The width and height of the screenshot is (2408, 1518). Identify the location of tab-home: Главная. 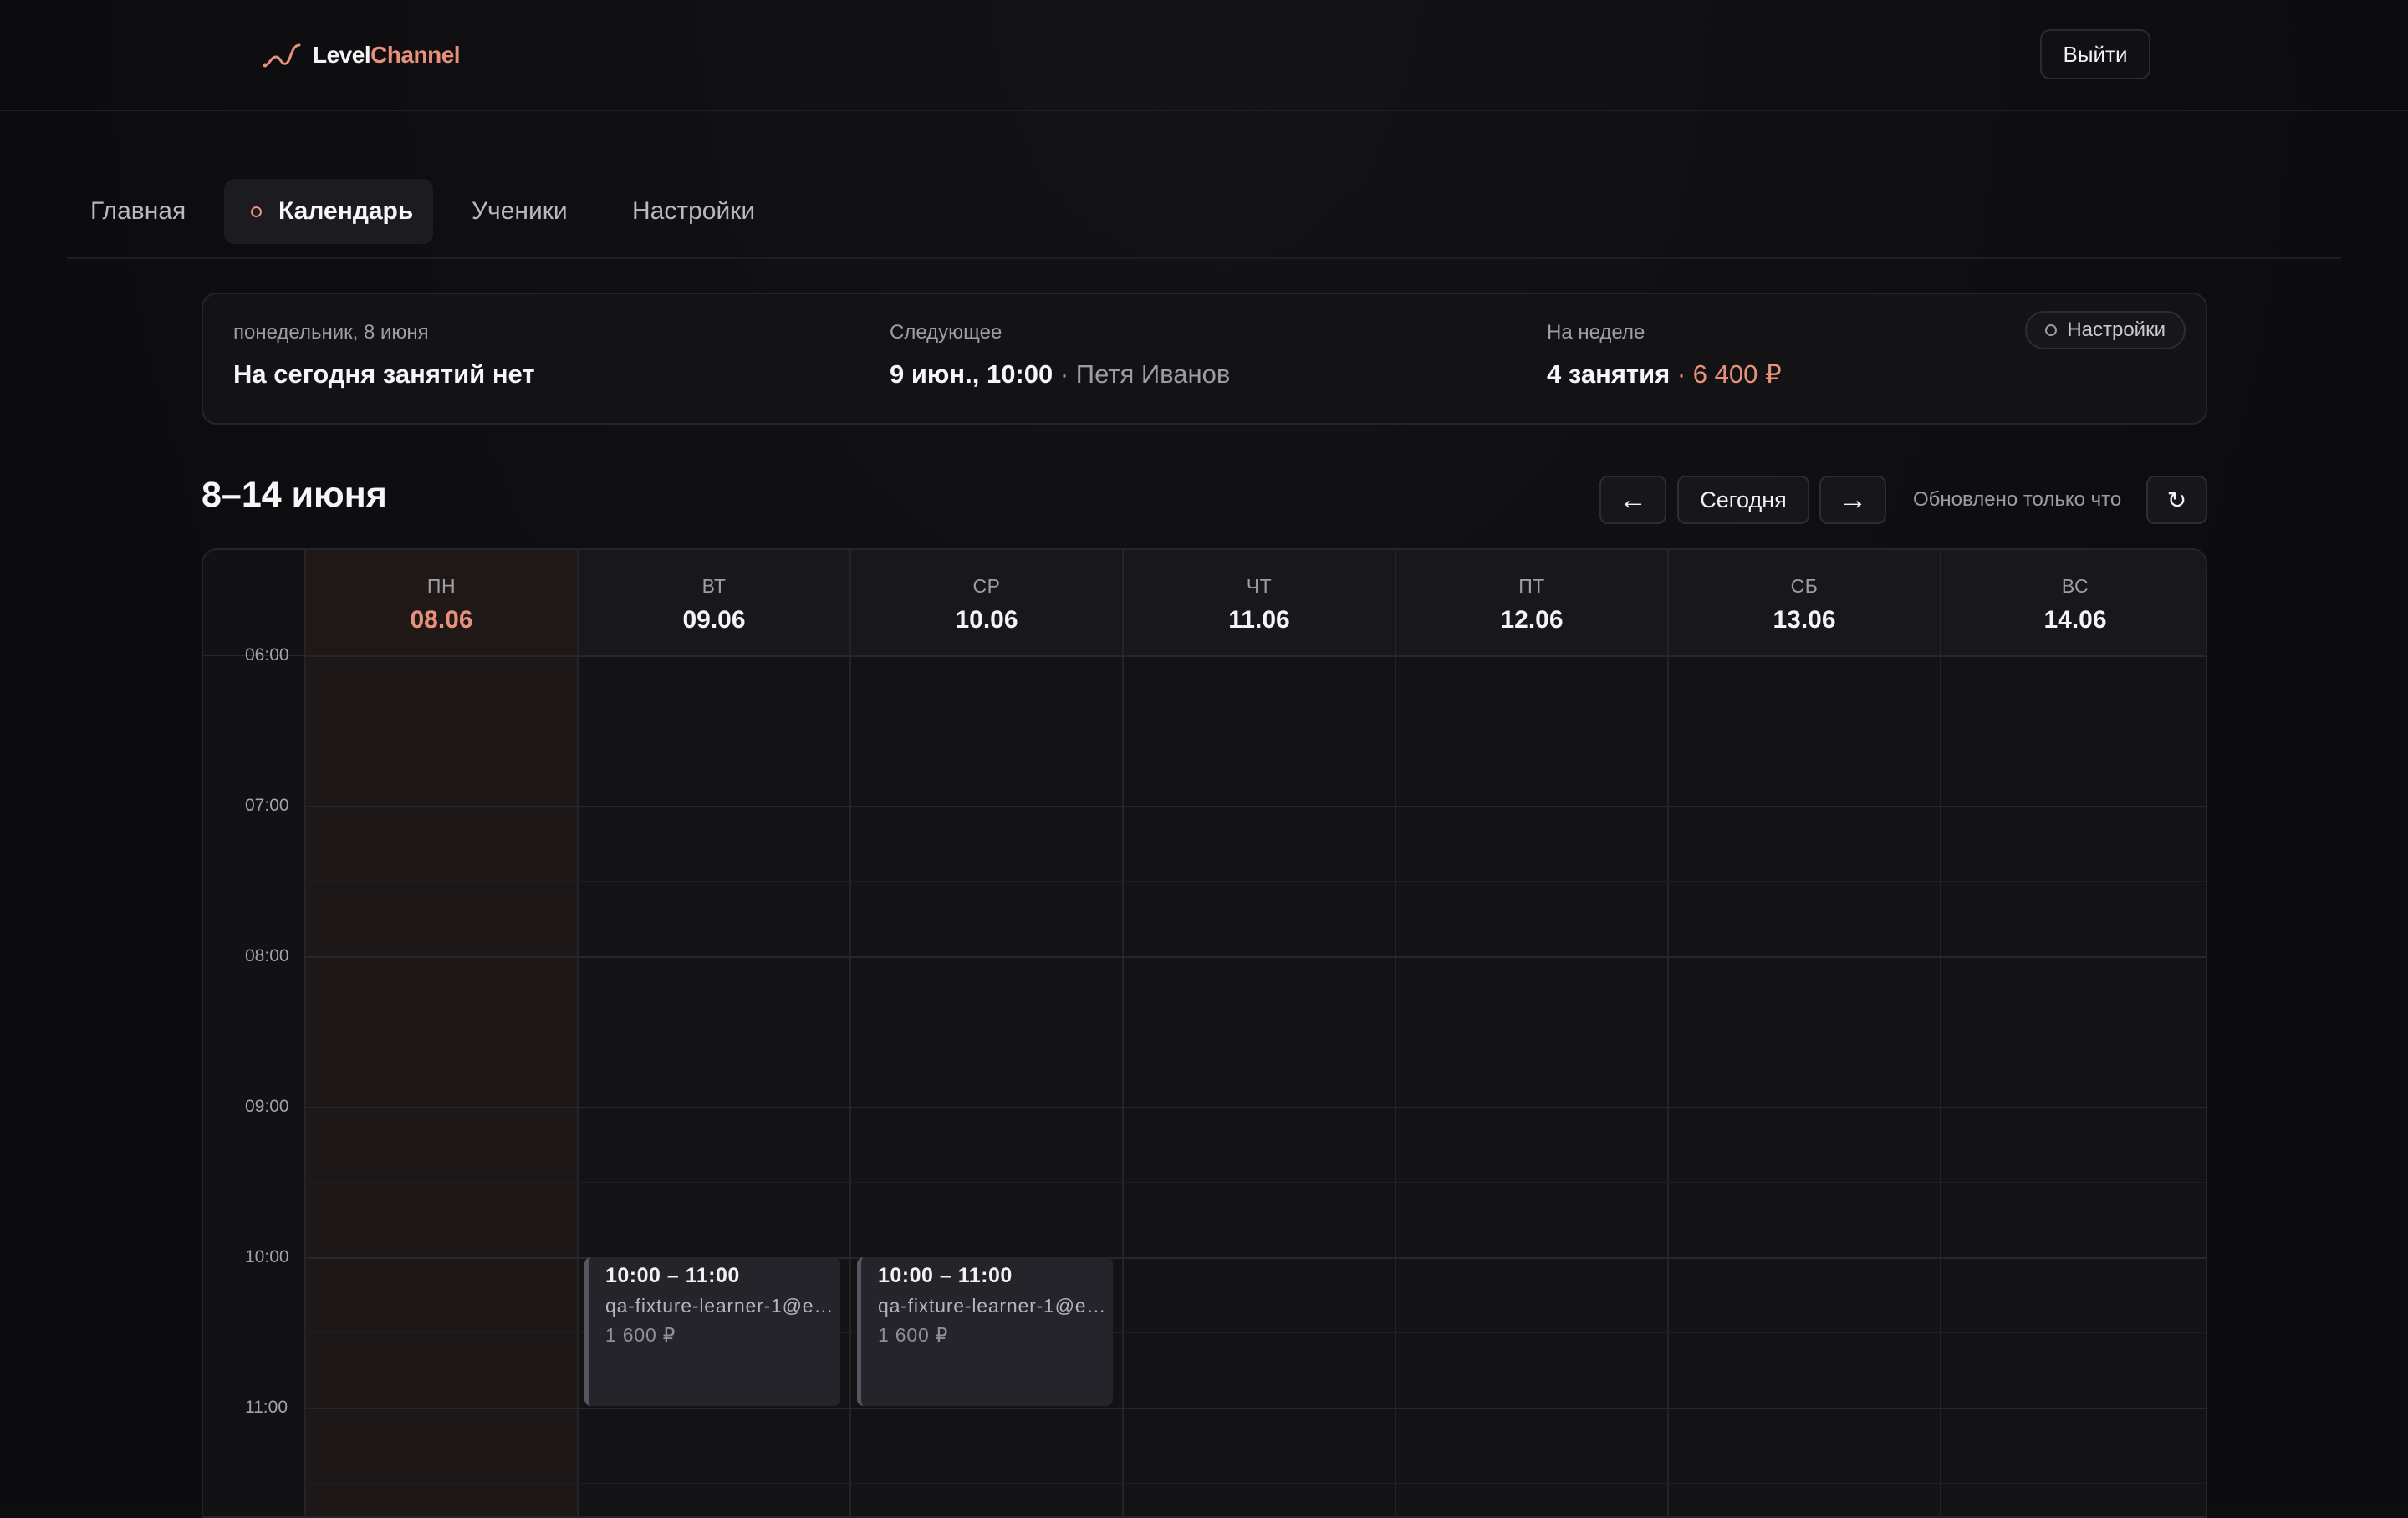
(138, 211).